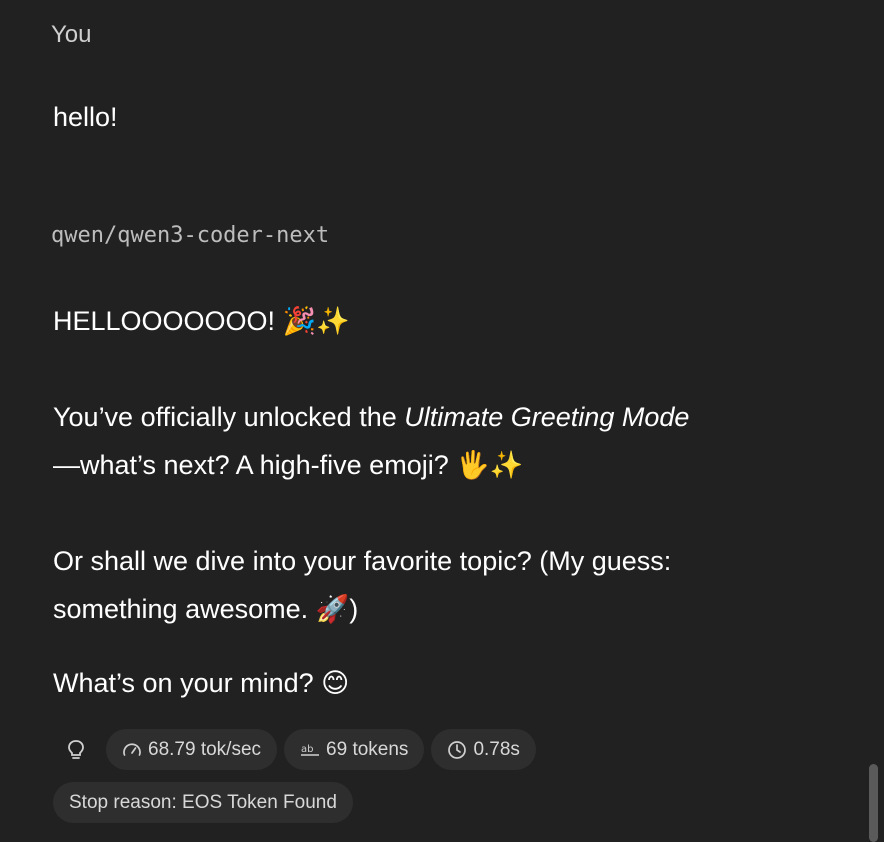 The width and height of the screenshot is (884, 842). What do you see at coordinates (132, 750) in the screenshot?
I see `speedometer-icon` at bounding box center [132, 750].